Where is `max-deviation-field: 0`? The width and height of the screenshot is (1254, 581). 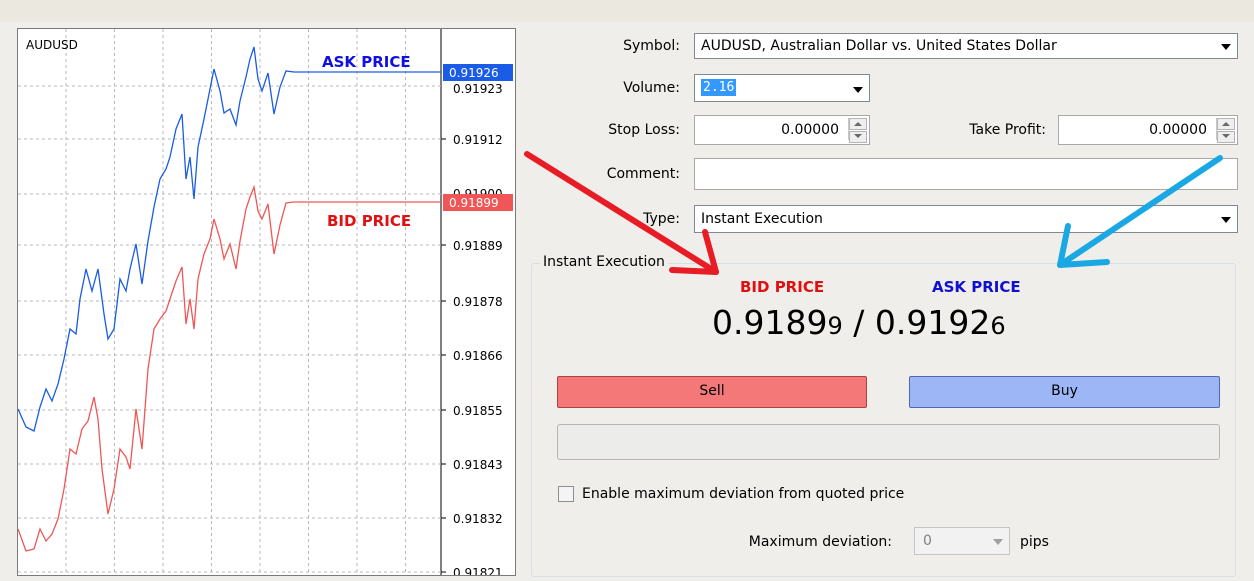
max-deviation-field: 0 is located at coordinates (962, 541).